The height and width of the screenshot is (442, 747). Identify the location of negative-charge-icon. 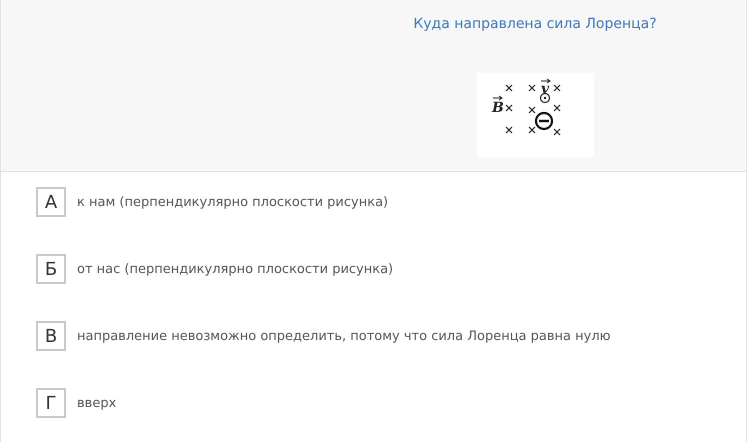
(543, 121).